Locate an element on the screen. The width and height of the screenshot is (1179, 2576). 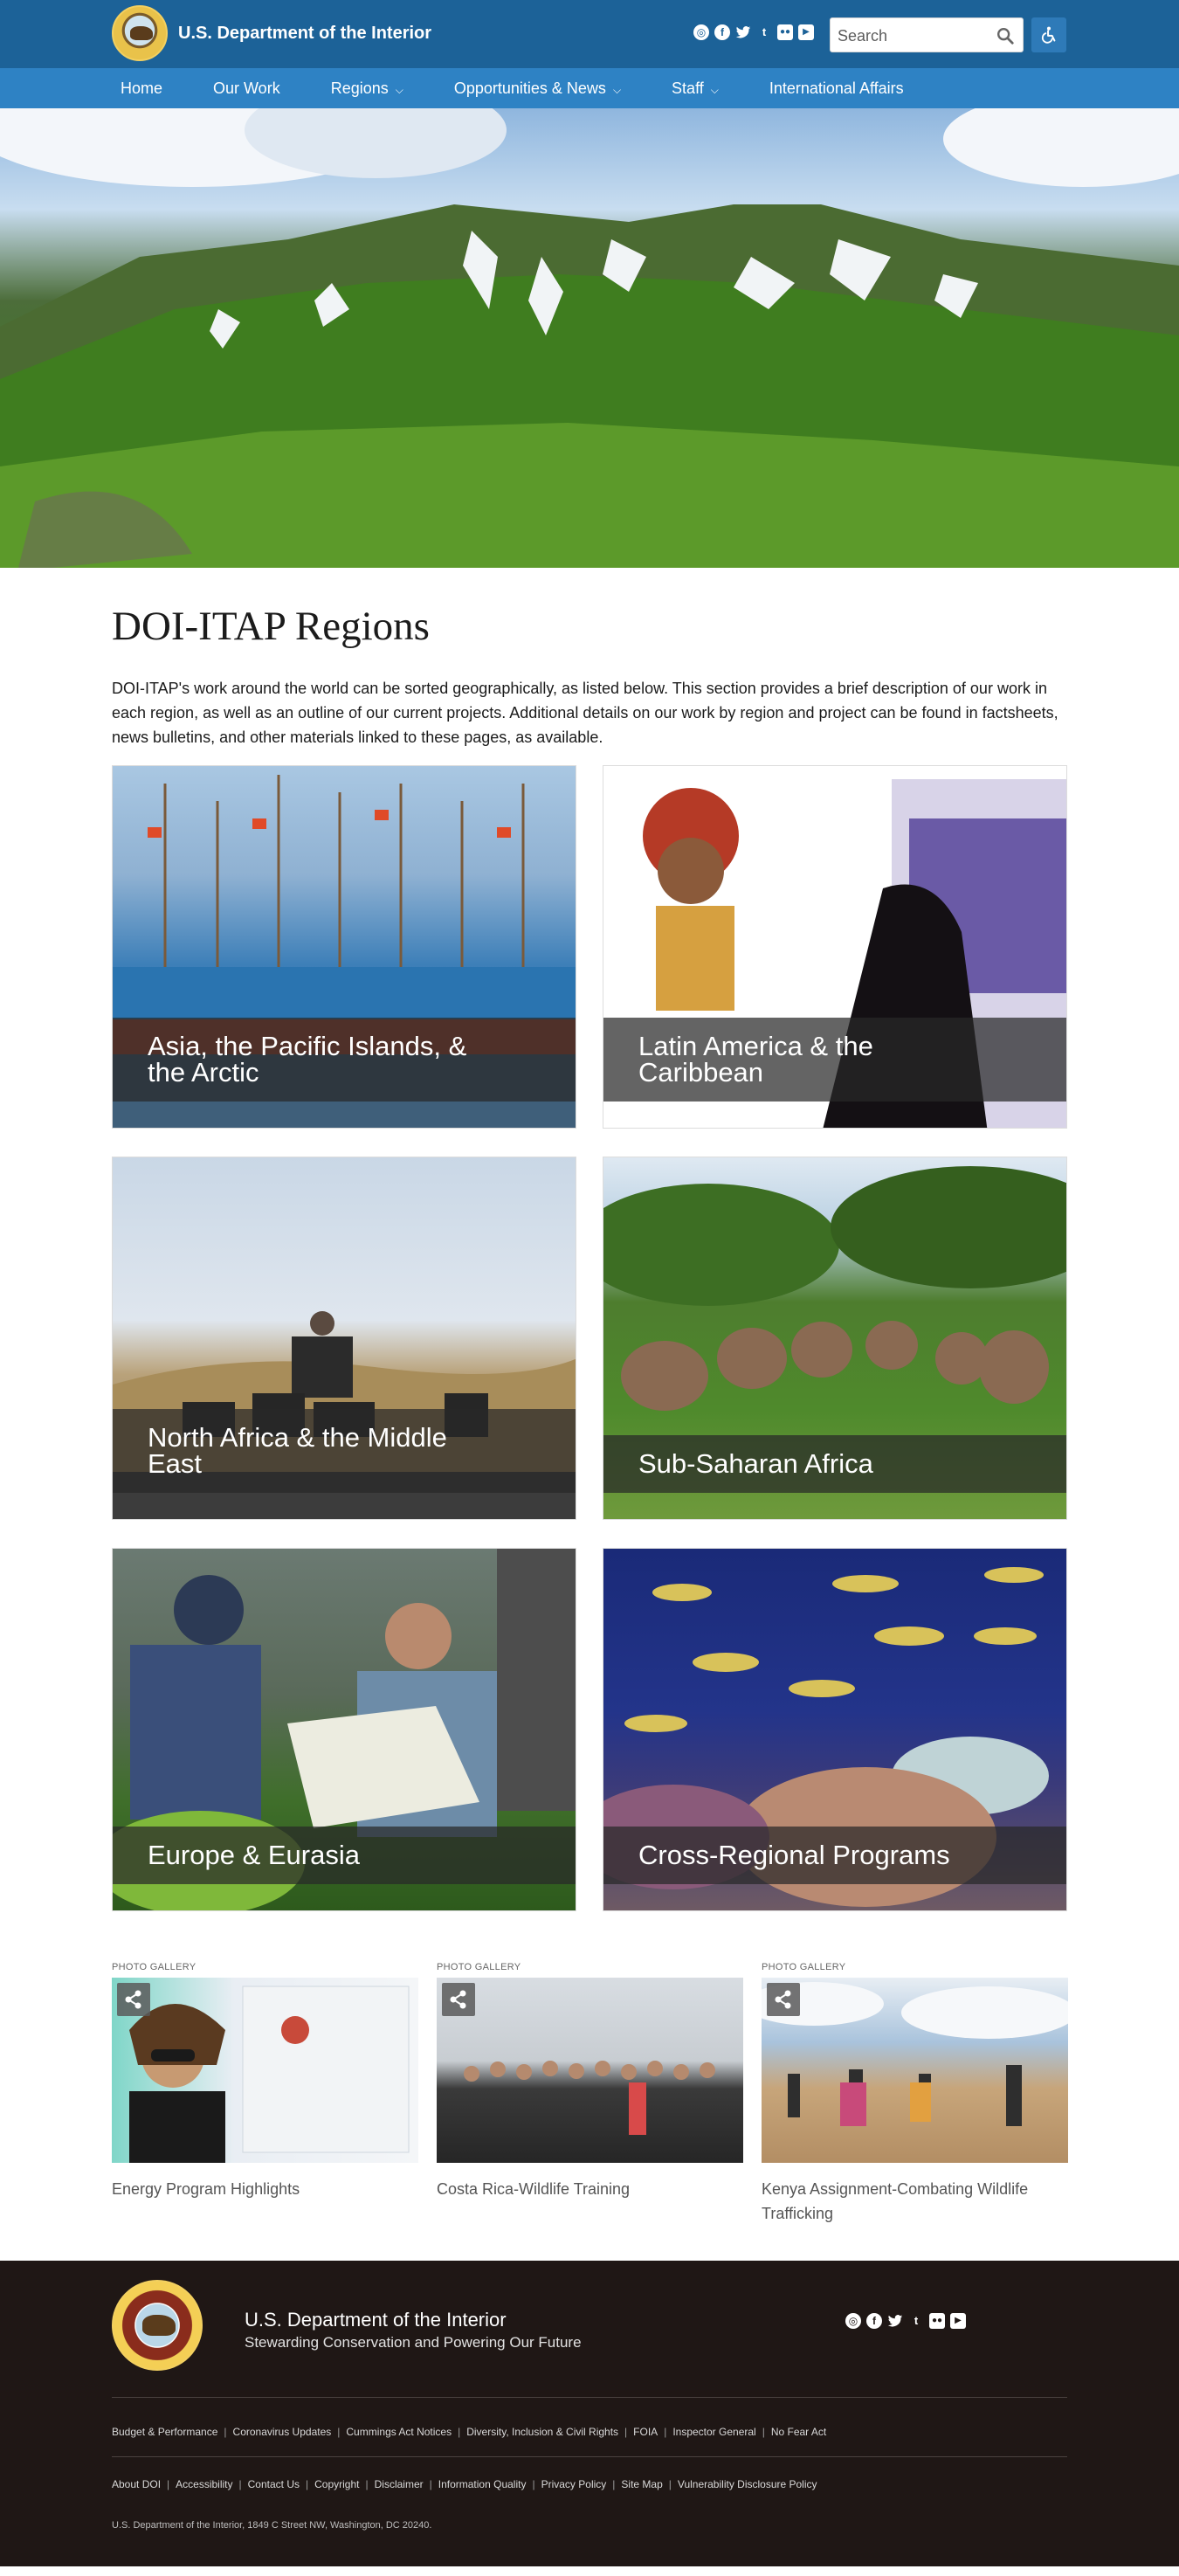
region-card-cross-regional-programs: Cross-Regional Programs is located at coordinates (835, 1729).